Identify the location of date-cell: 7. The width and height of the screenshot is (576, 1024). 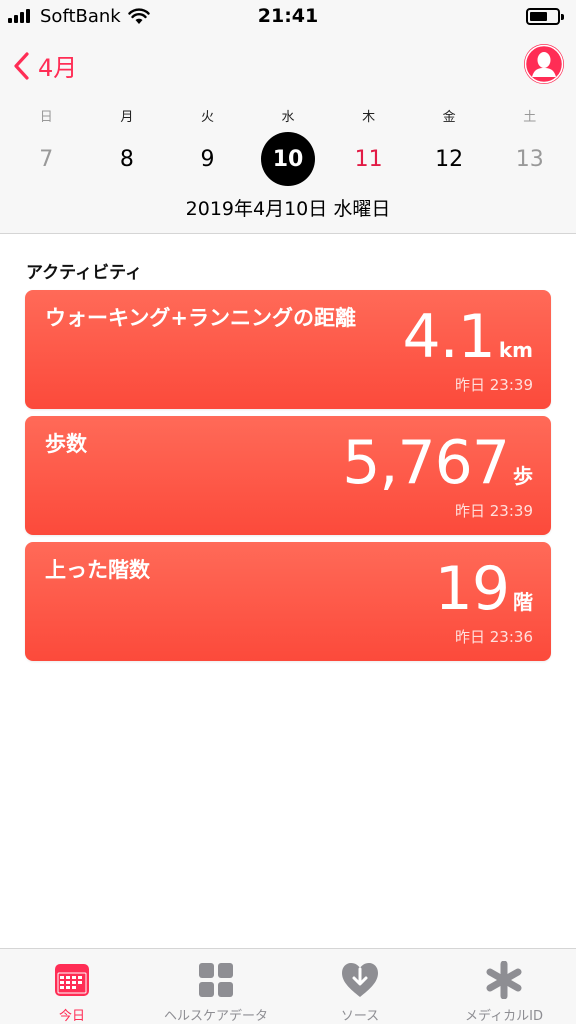
(46, 159).